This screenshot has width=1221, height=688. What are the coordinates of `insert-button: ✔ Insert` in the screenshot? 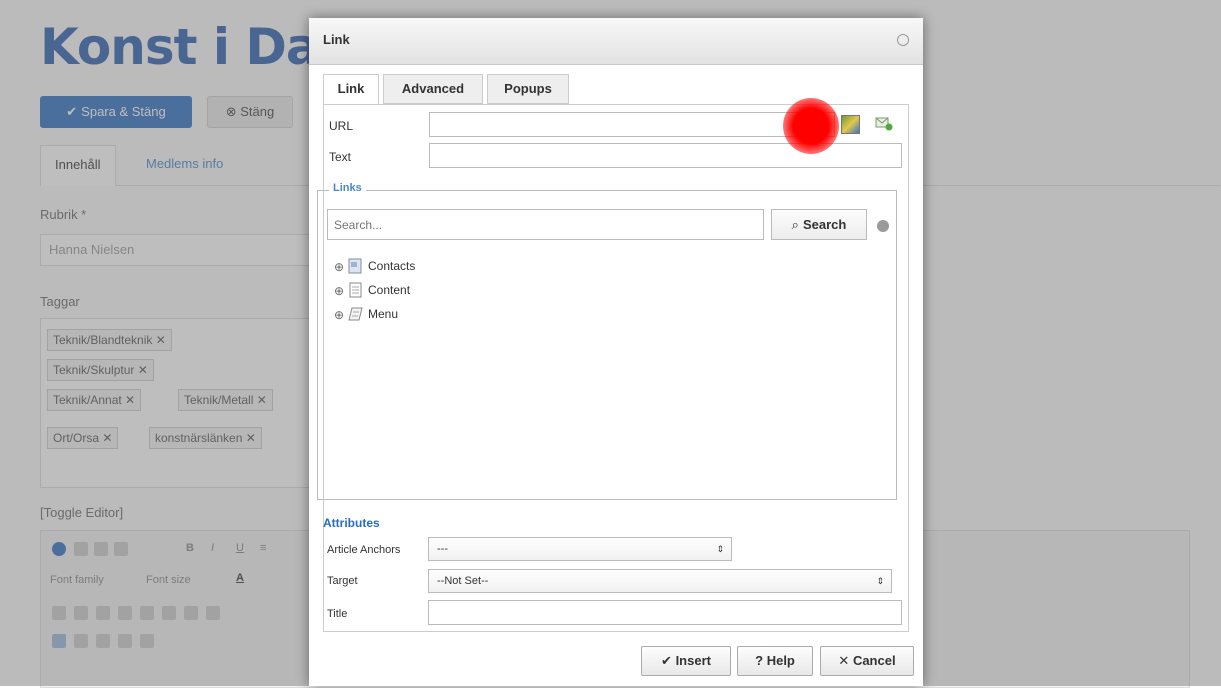 It's located at (686, 661).